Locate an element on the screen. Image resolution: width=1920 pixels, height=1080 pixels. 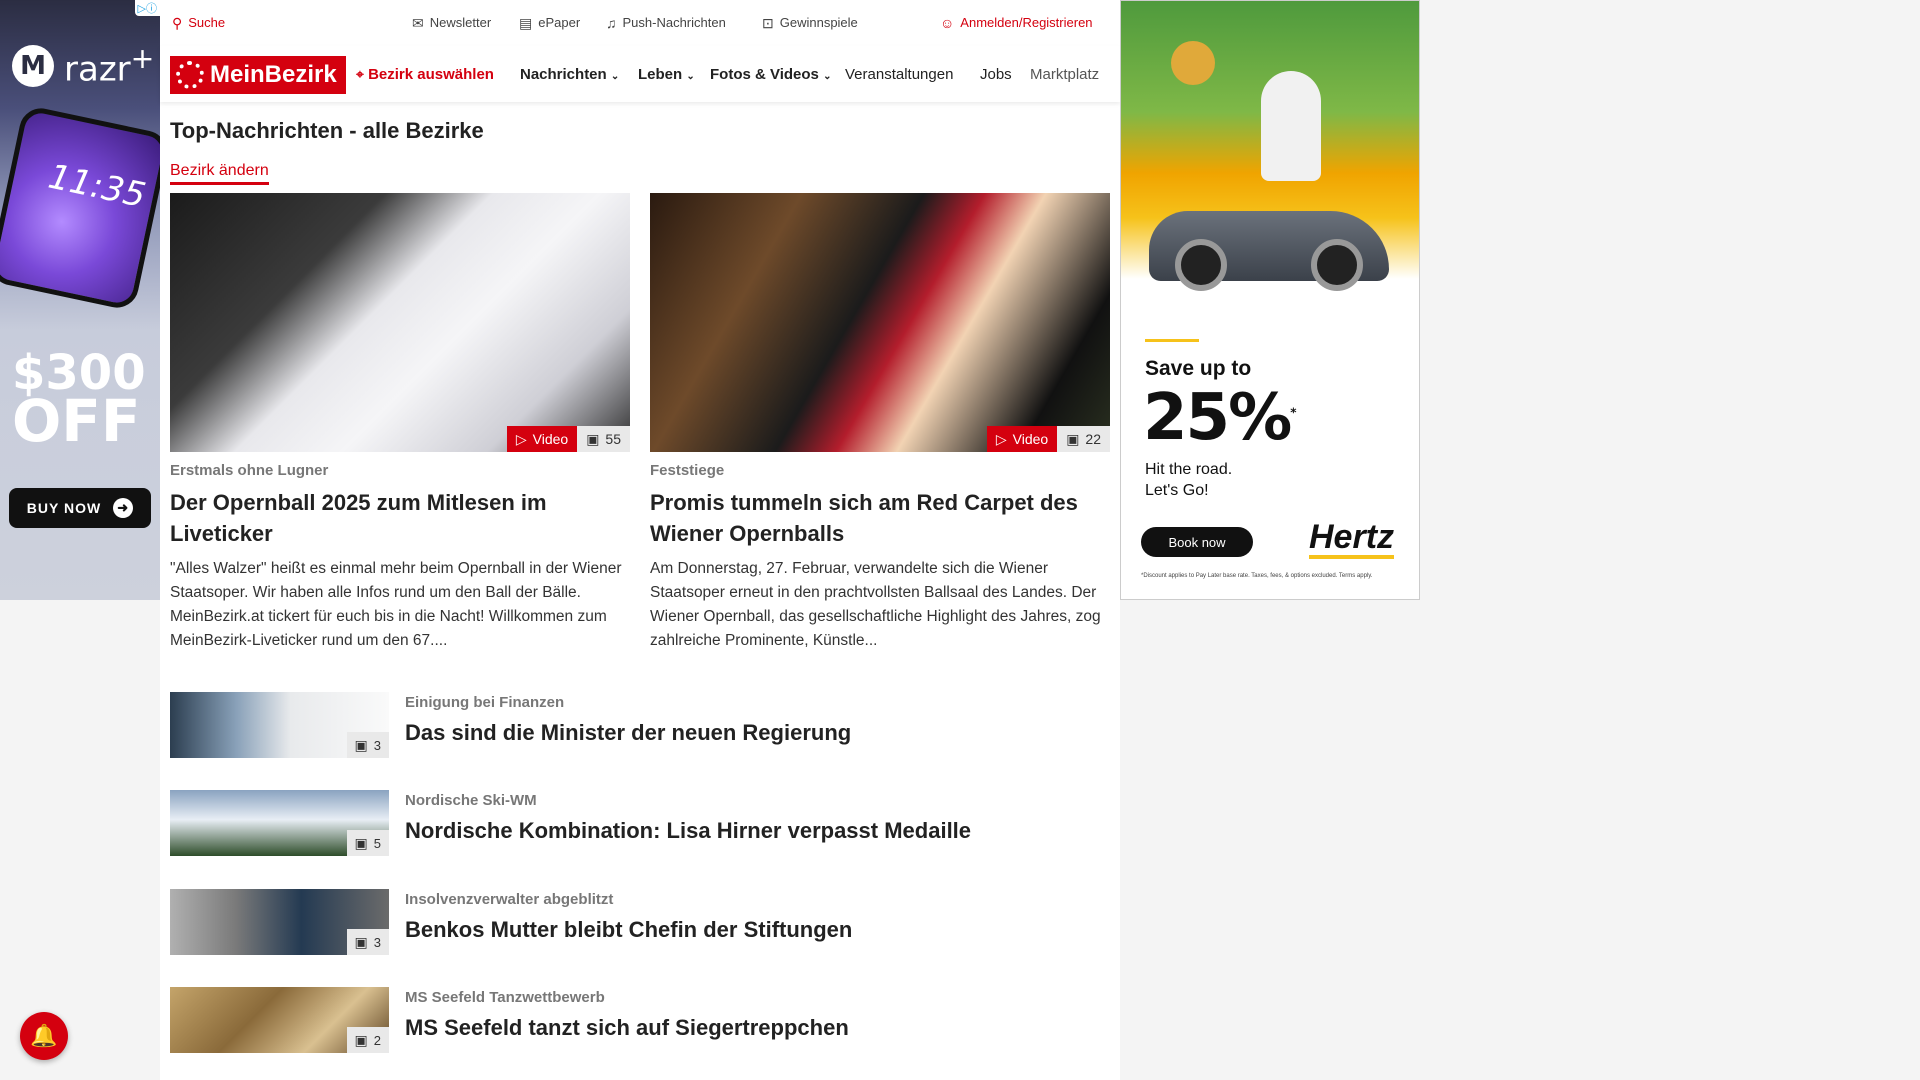
gewinnspiele-link: ⊡ Gewinnspiele is located at coordinates (810, 22).